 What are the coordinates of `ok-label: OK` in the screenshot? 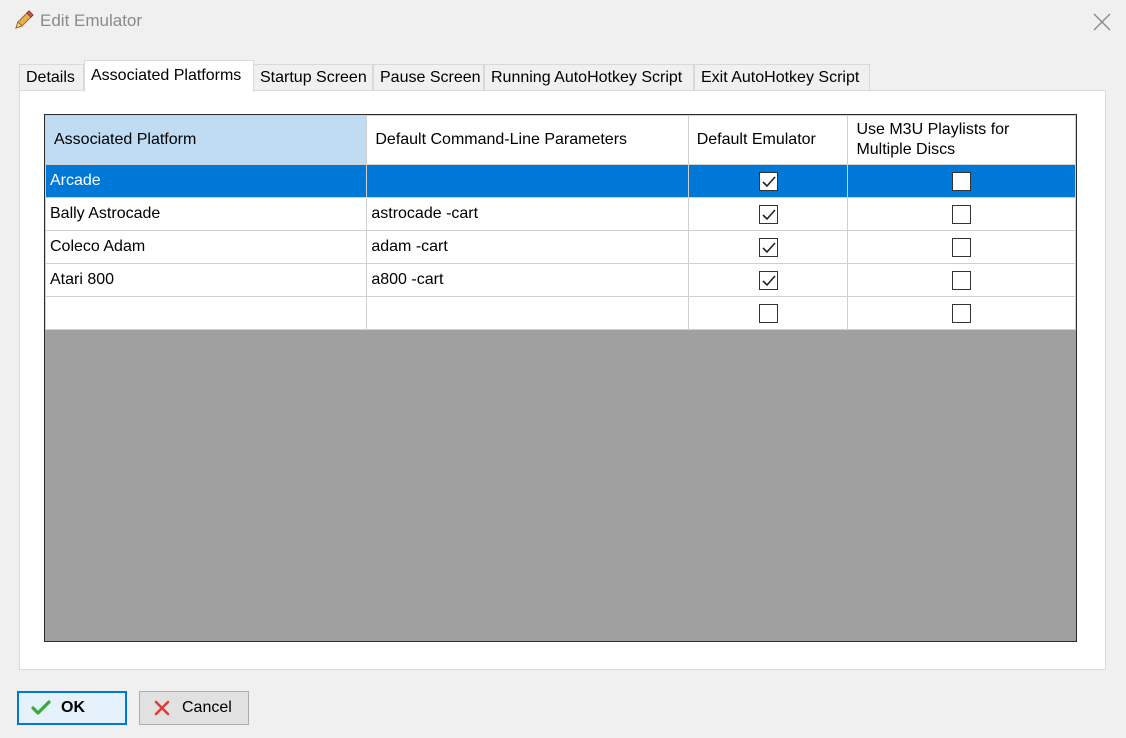 It's located at (73, 707).